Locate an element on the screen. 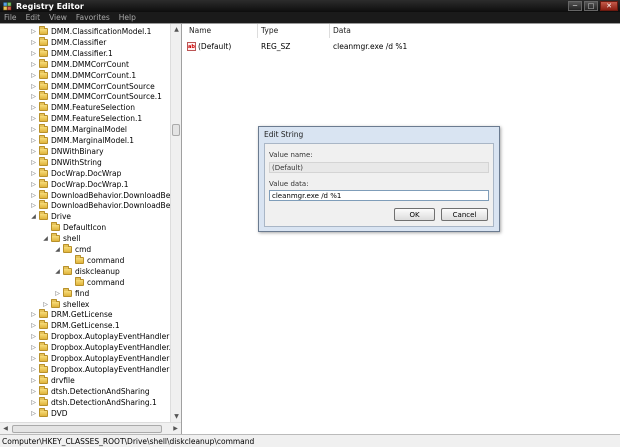  tree-item: ▷ DMM.FeatureSelection is located at coordinates (82, 107).